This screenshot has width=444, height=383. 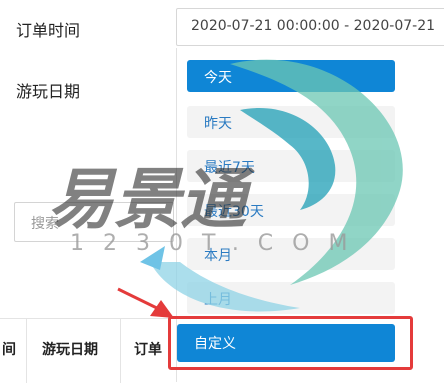 I want to click on preset-today: 今天, so click(x=291, y=76).